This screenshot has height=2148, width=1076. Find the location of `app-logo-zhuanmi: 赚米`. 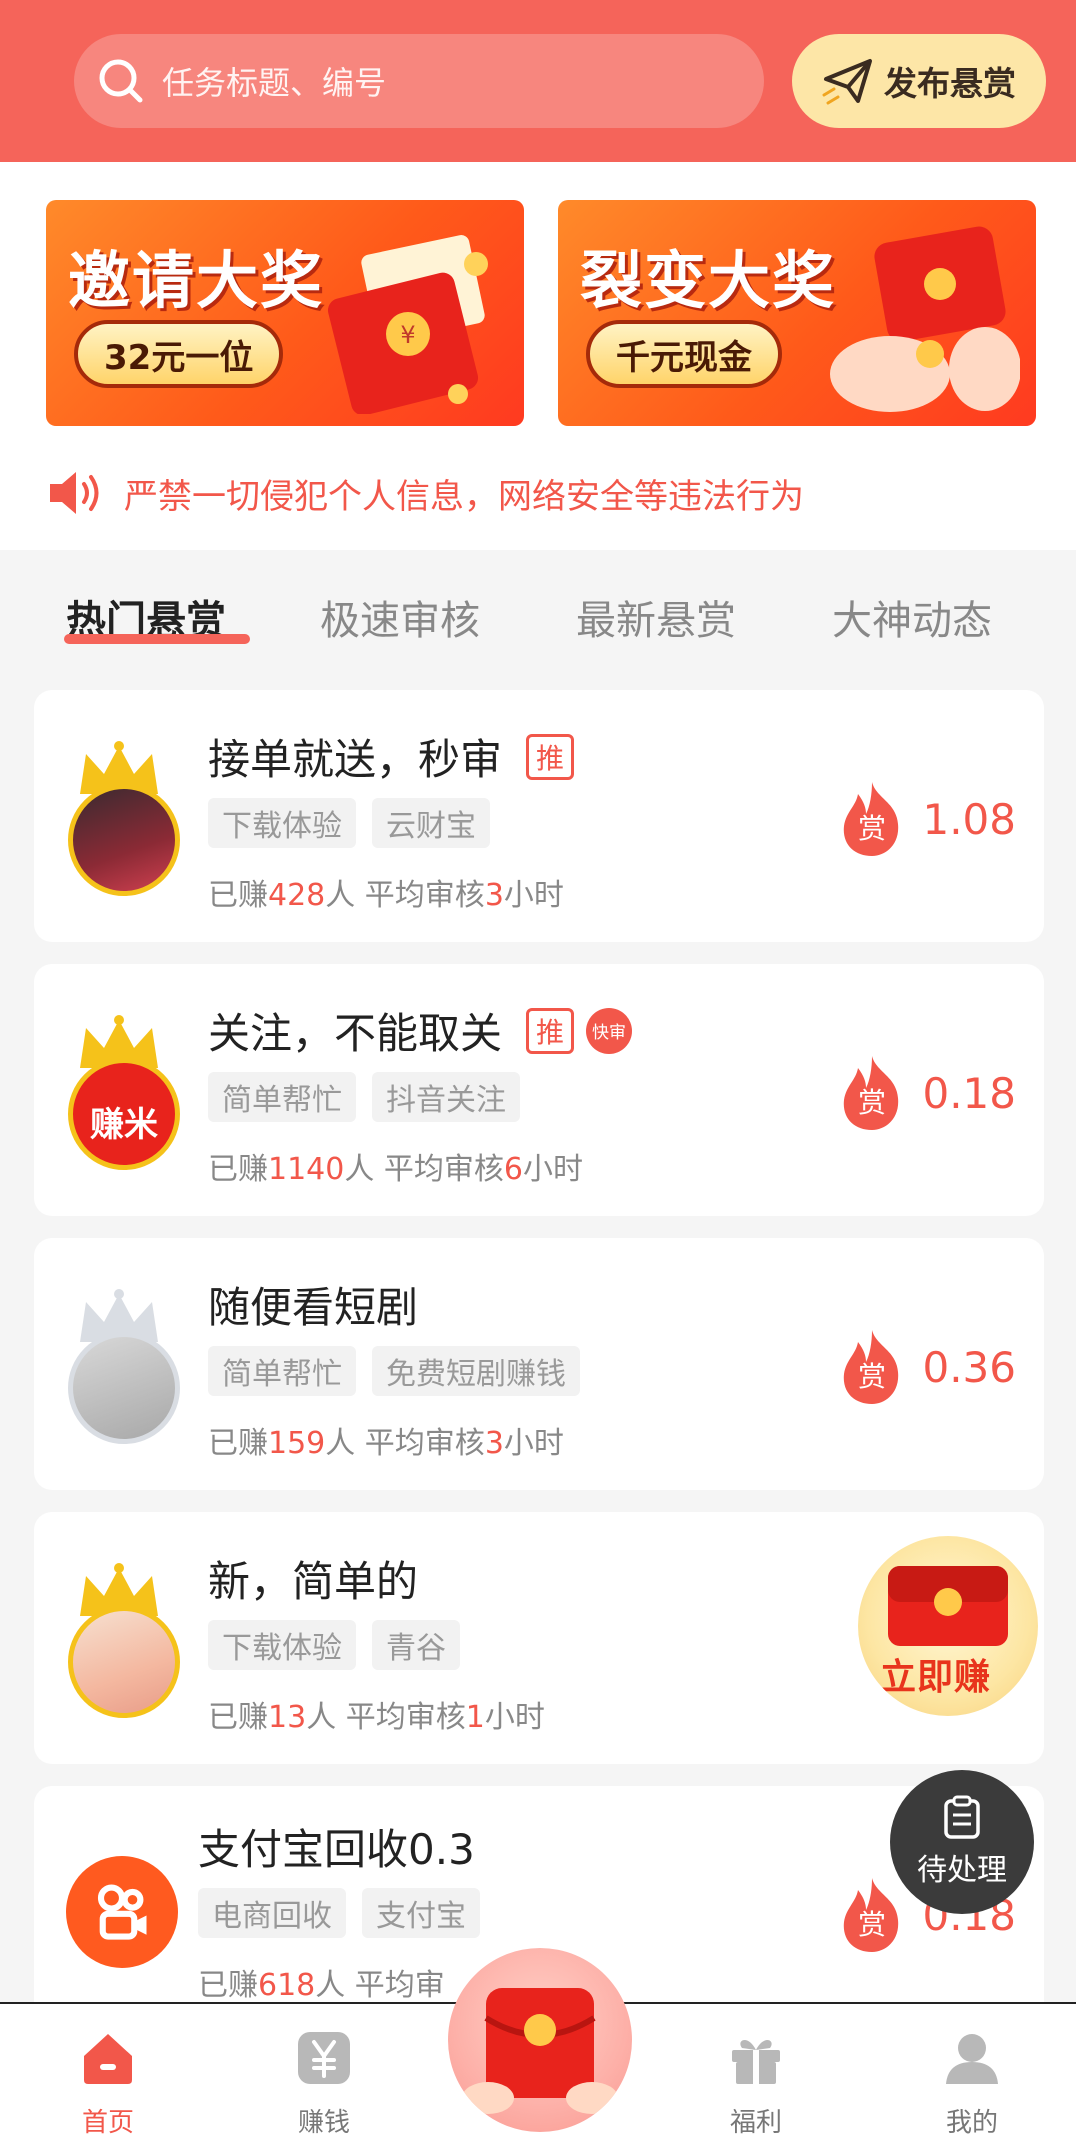

app-logo-zhuanmi: 赚米 is located at coordinates (124, 1114).